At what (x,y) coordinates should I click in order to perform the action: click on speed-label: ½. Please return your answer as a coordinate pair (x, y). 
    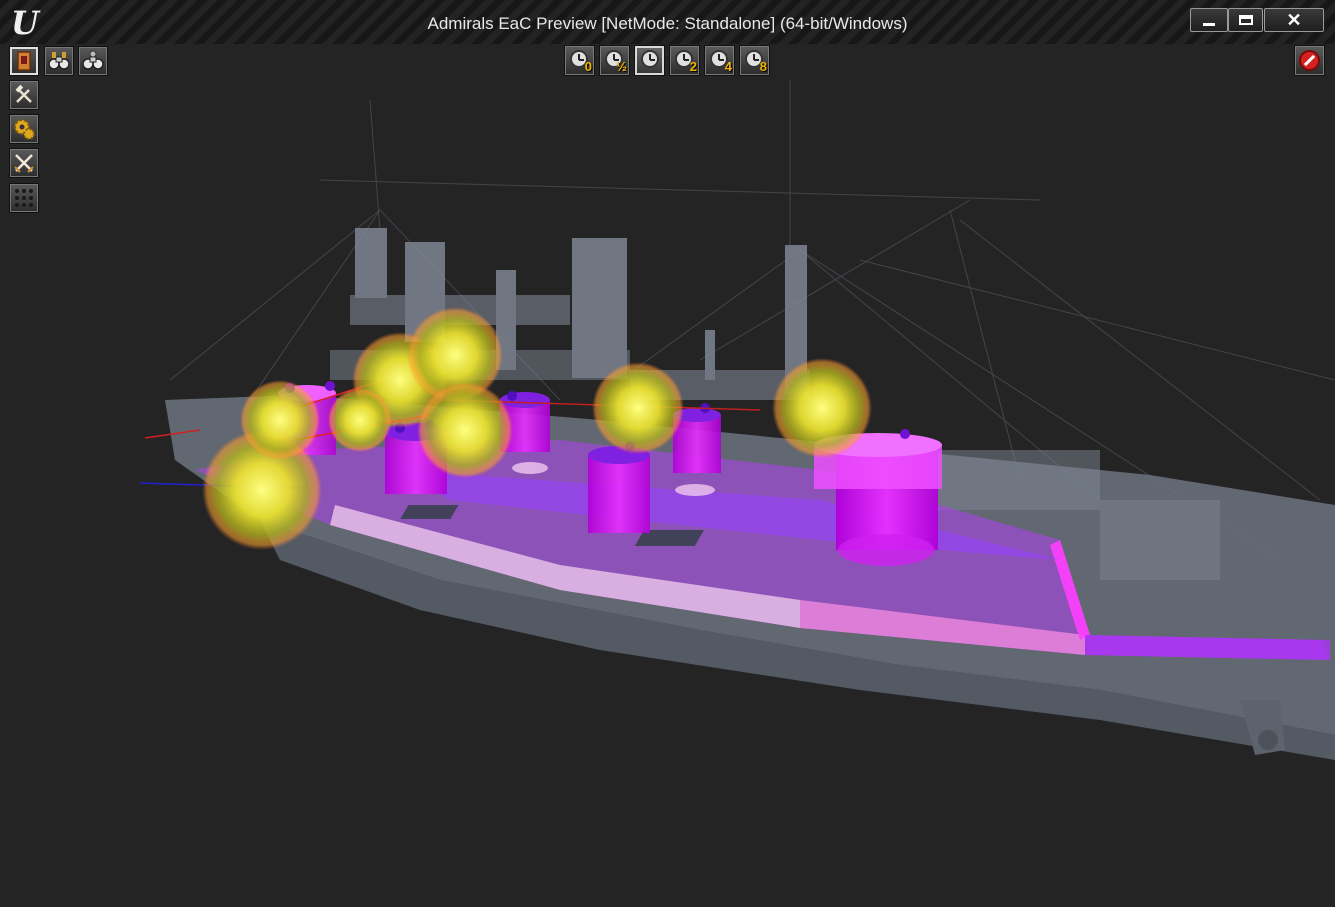
    Looking at the image, I should click on (621, 66).